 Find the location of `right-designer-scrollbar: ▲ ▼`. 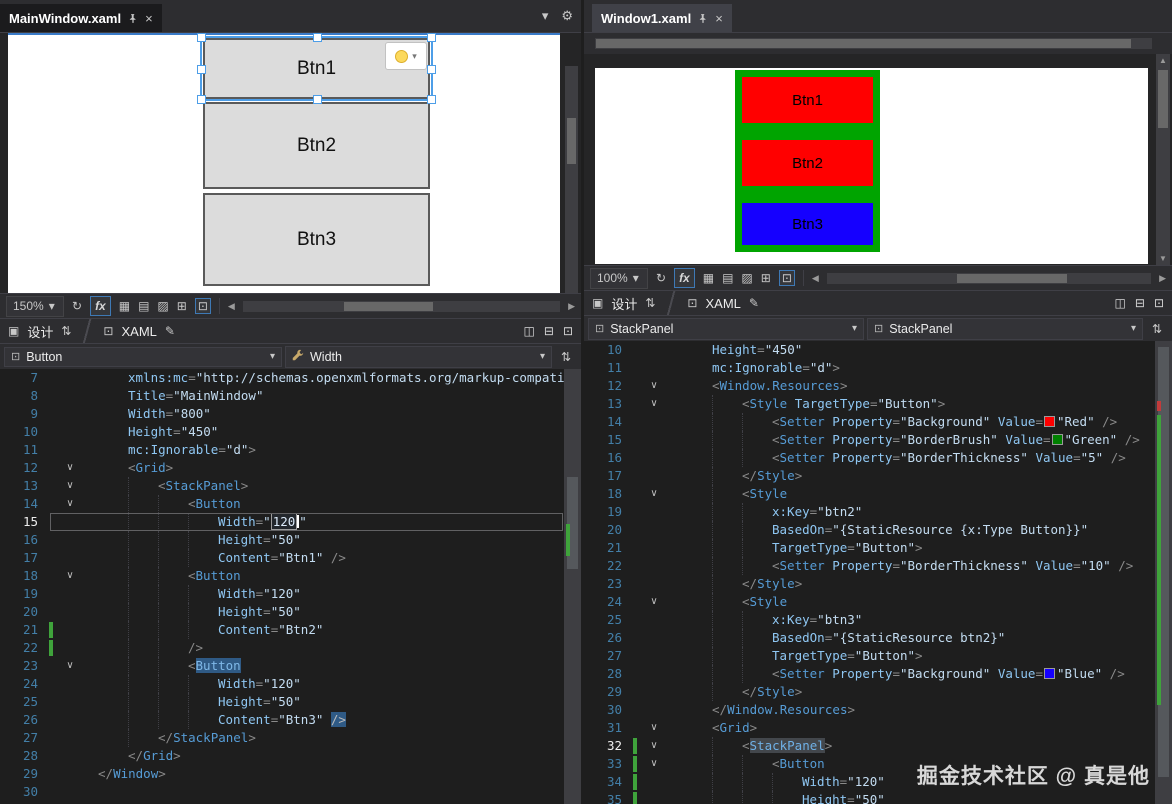

right-designer-scrollbar: ▲ ▼ is located at coordinates (1163, 159).